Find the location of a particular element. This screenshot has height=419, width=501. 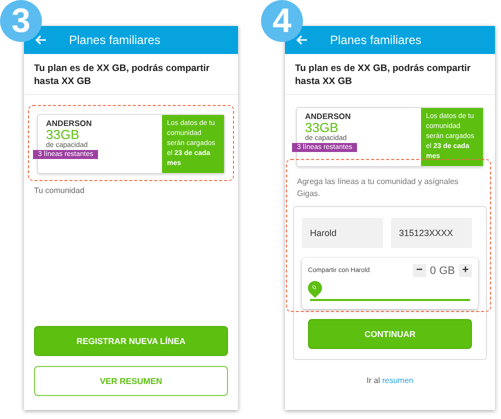

step-badge: 3 is located at coordinates (21, 21).